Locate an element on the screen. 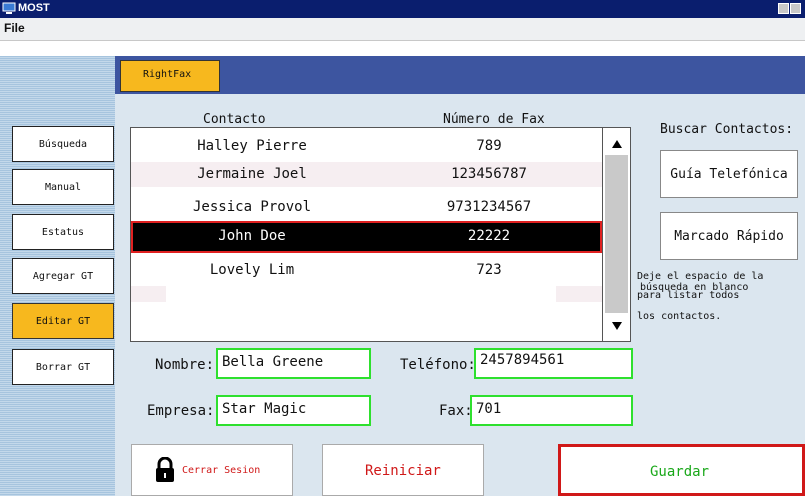  list-item: Jessica Provol 9731234567 is located at coordinates (366, 207).